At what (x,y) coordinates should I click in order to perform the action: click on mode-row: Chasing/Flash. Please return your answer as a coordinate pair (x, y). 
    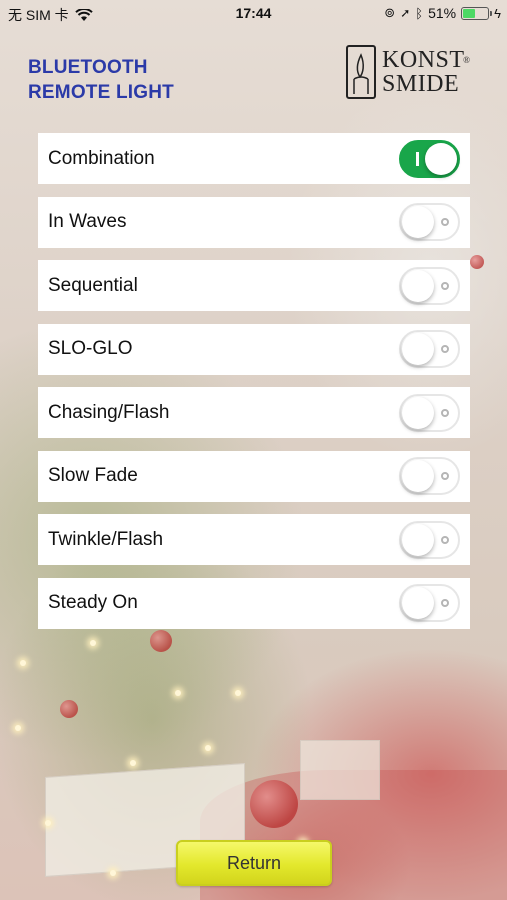
    Looking at the image, I should click on (254, 412).